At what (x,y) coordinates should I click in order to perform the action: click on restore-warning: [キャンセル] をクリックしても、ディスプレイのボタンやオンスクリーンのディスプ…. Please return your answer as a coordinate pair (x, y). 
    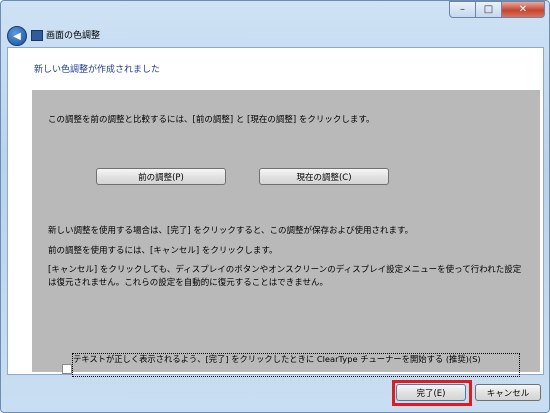
    Looking at the image, I should click on (285, 276).